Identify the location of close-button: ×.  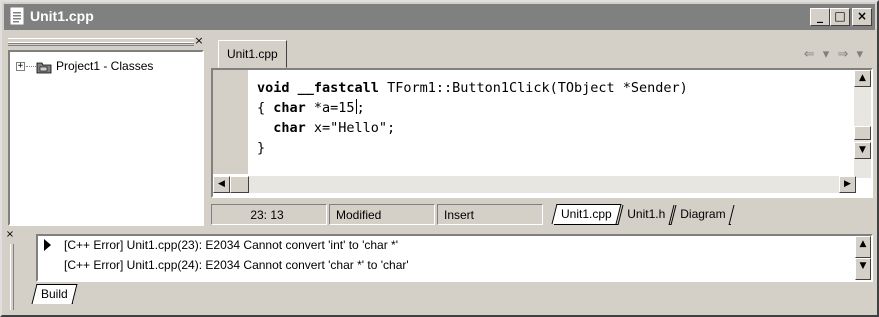
(862, 17).